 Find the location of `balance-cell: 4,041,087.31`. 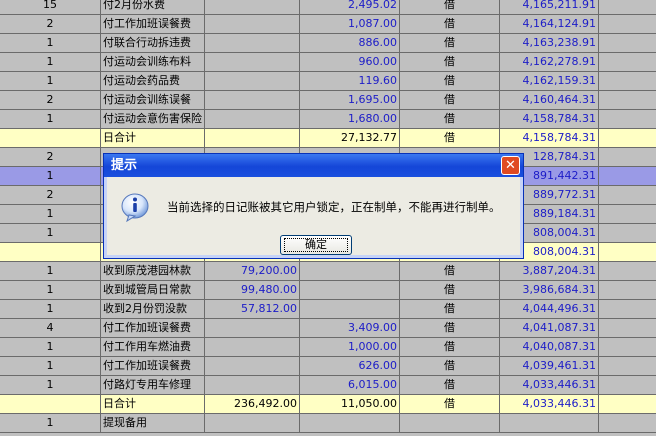

balance-cell: 4,041,087.31 is located at coordinates (549, 328).